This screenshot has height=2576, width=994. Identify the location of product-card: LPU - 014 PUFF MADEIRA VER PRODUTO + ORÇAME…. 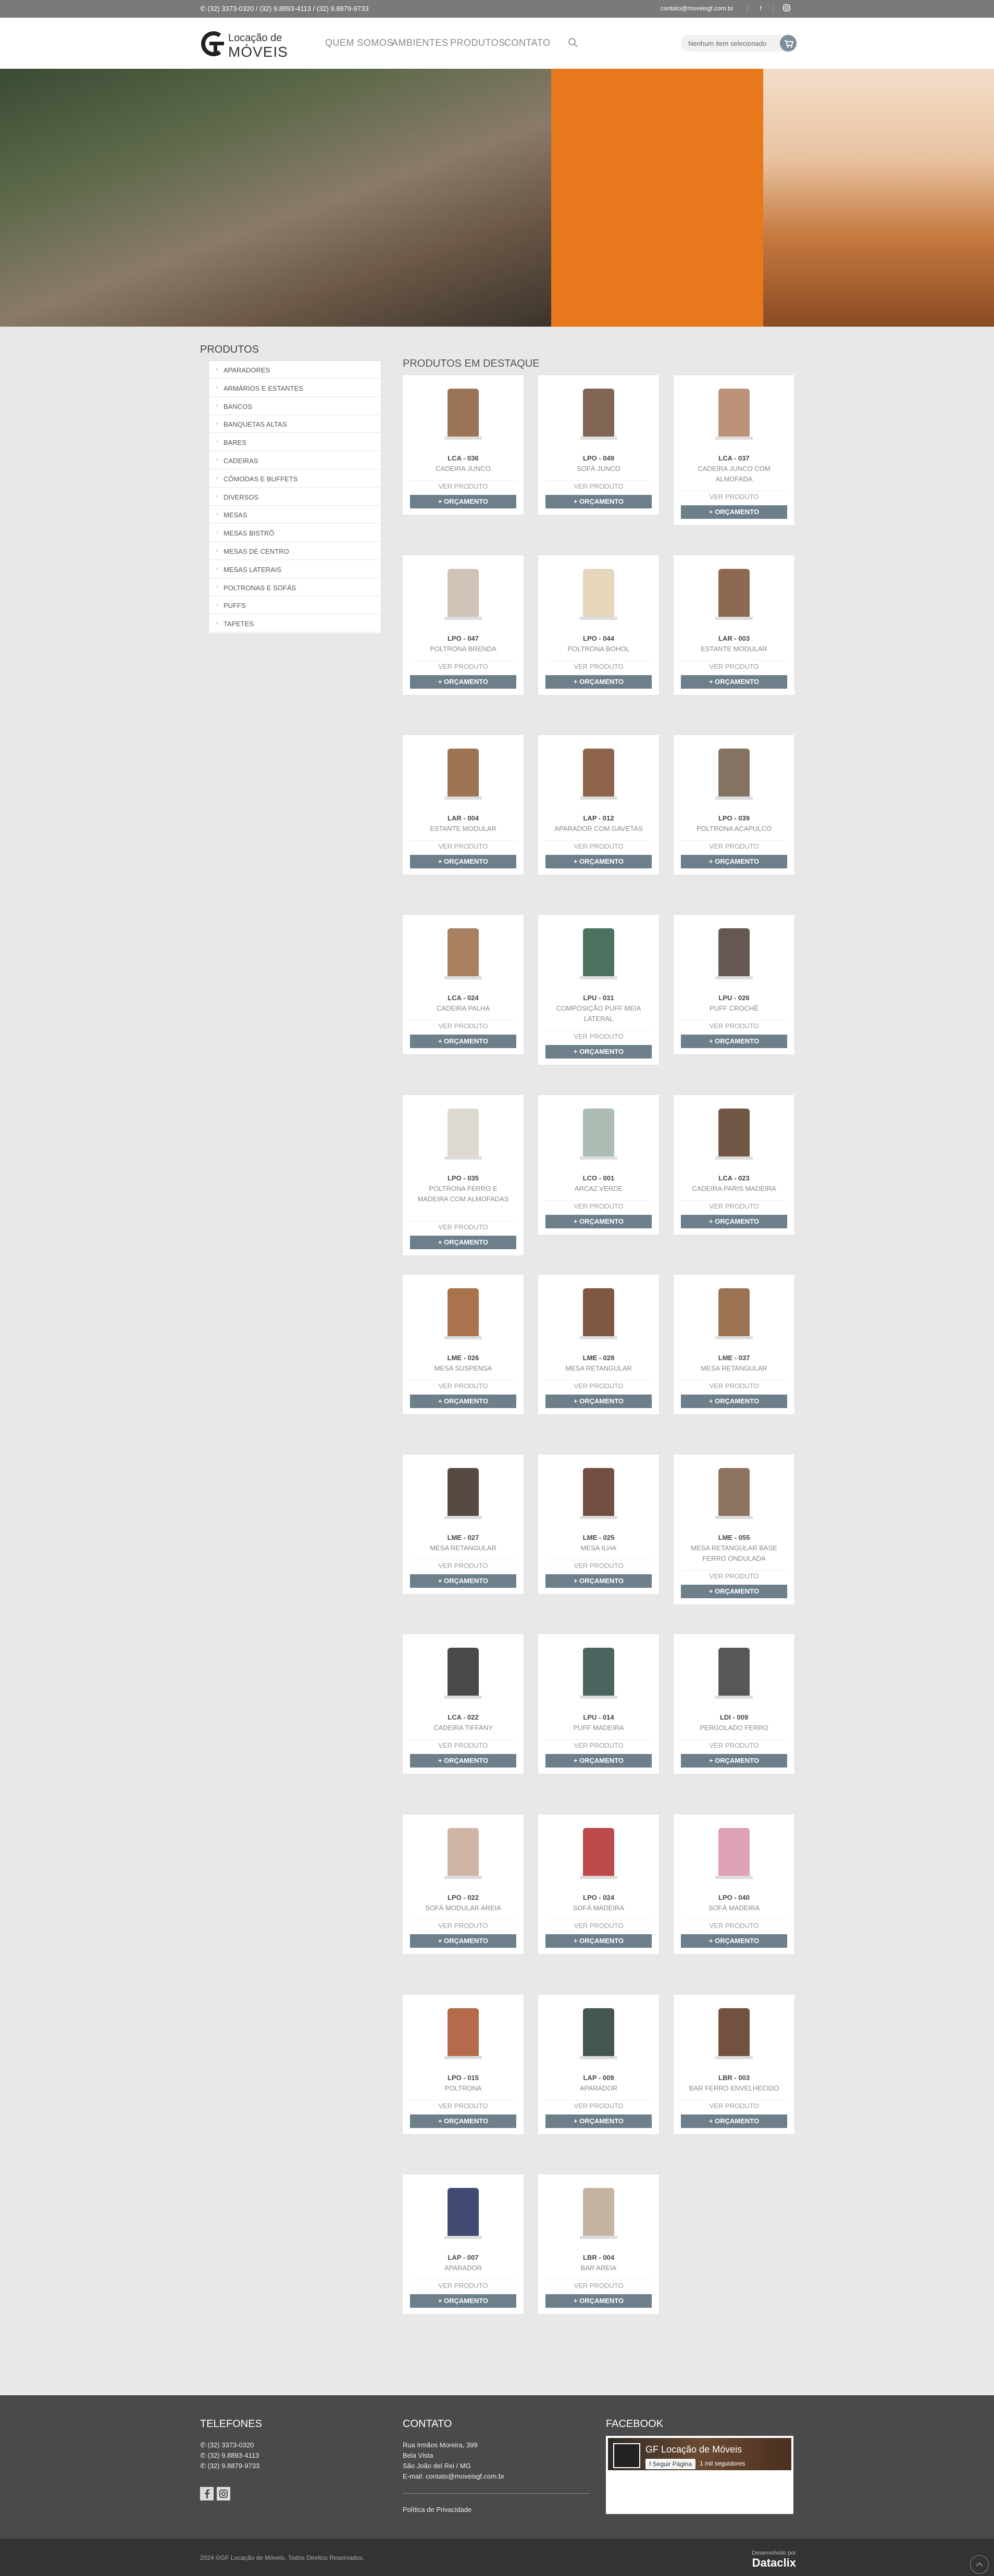
(598, 1704).